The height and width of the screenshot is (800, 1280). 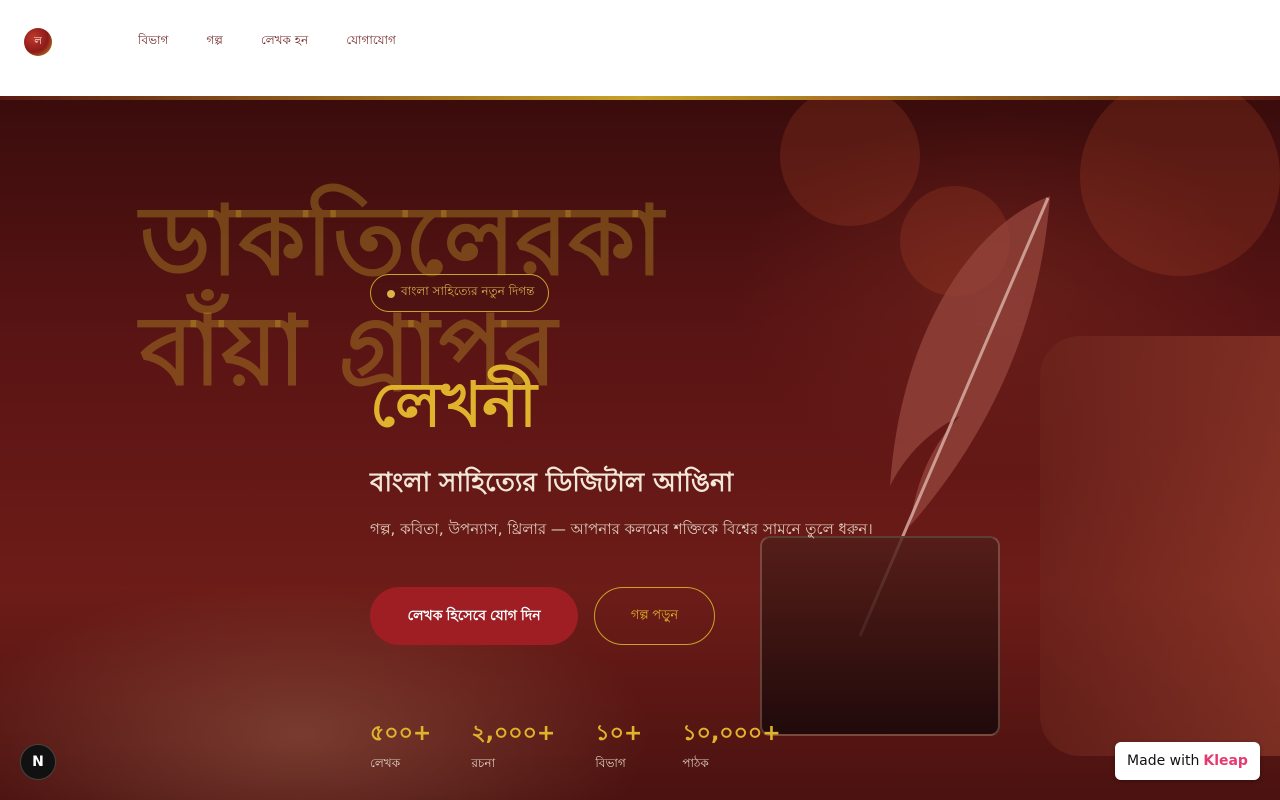 I want to click on stat-value: ২,০০০+, so click(x=513, y=733).